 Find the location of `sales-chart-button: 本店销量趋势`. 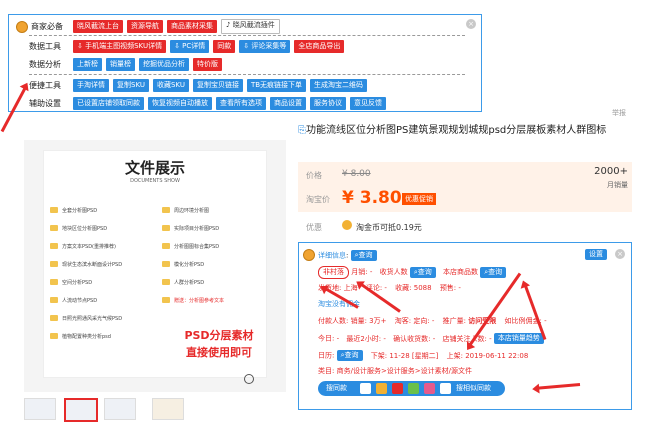

sales-chart-button: 本店销量趋势 is located at coordinates (518, 338).